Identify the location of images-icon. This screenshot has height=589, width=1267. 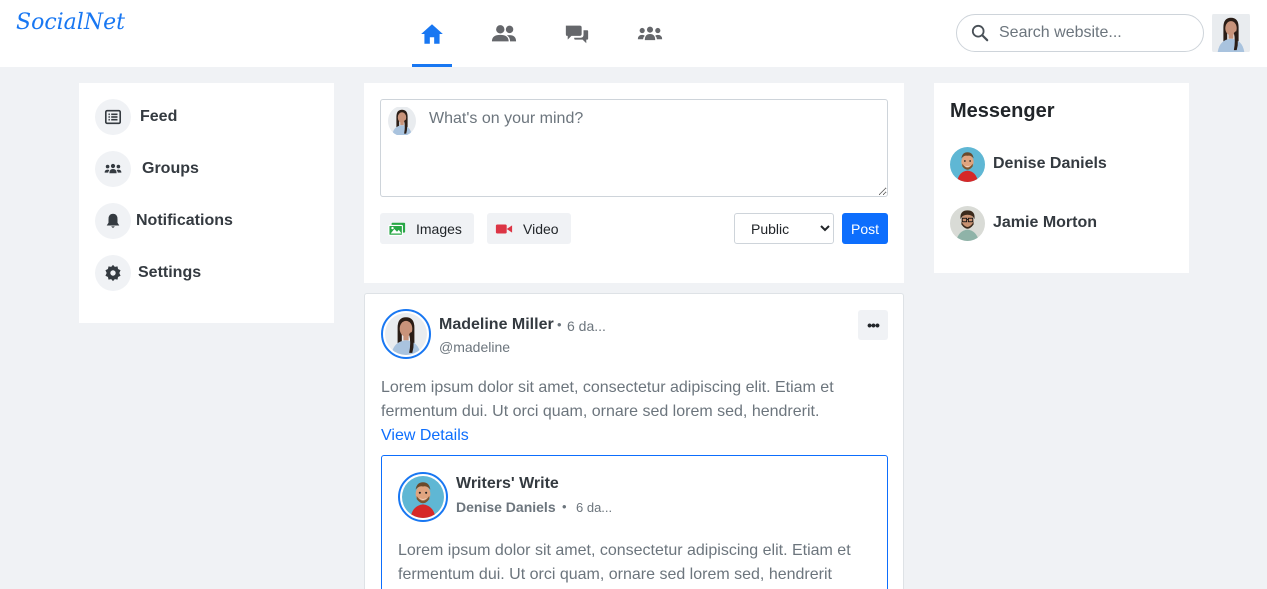
(397, 229).